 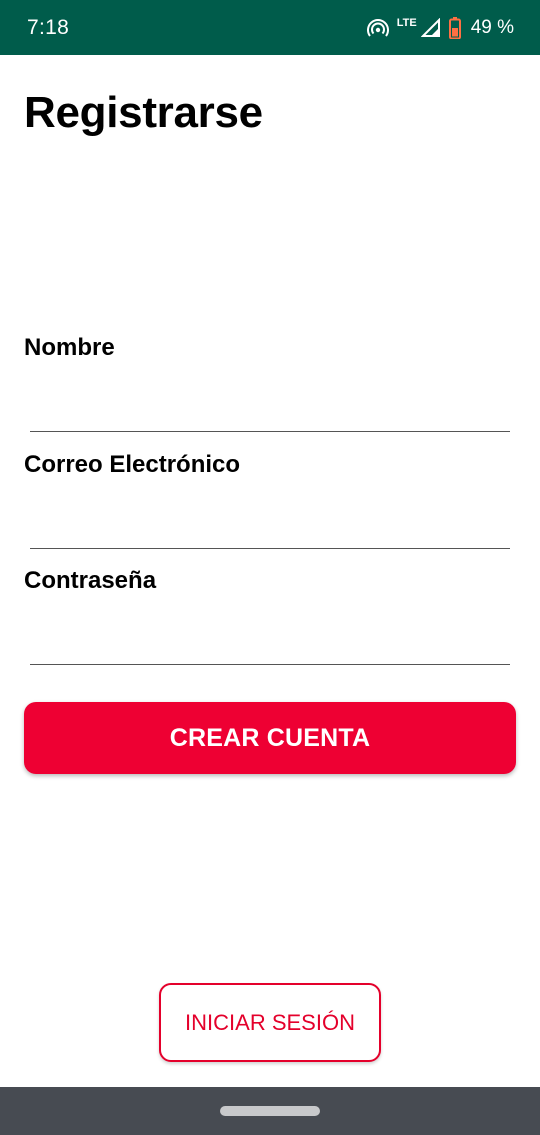 I want to click on login-button: INICIAR SESIÓN, so click(x=270, y=1022).